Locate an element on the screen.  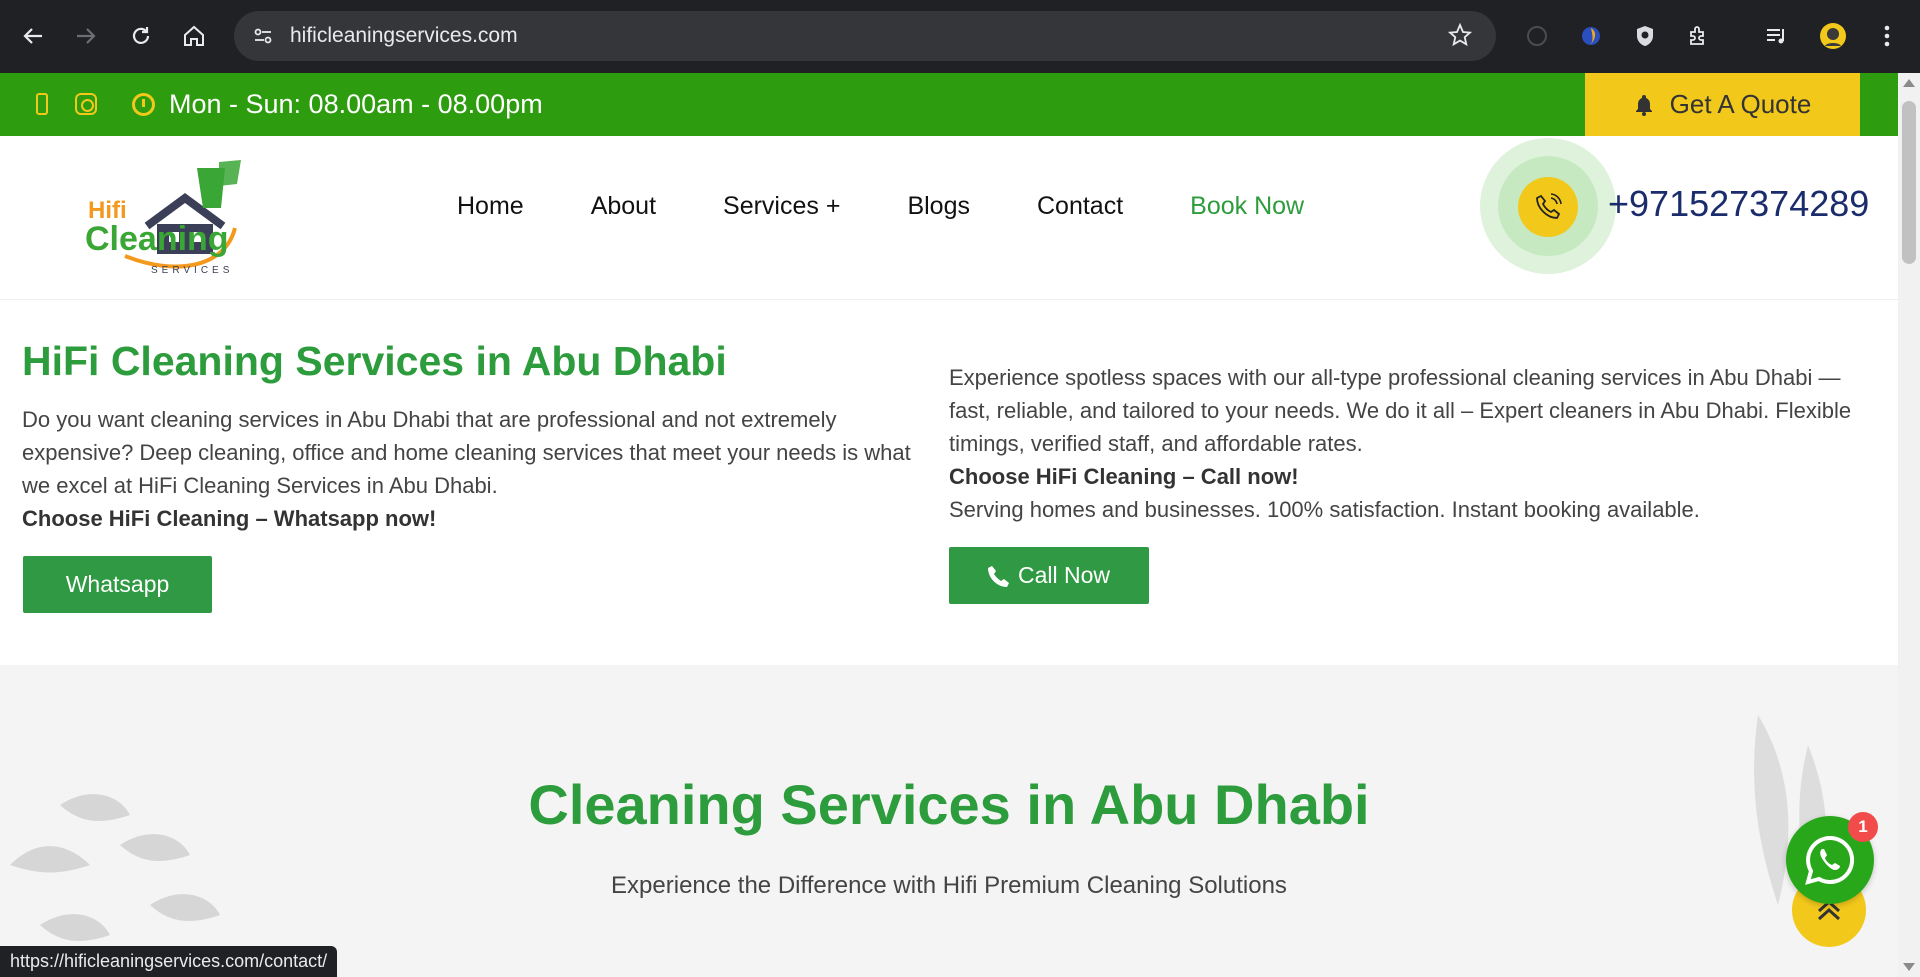
notification-badge: 1 is located at coordinates (1863, 827).